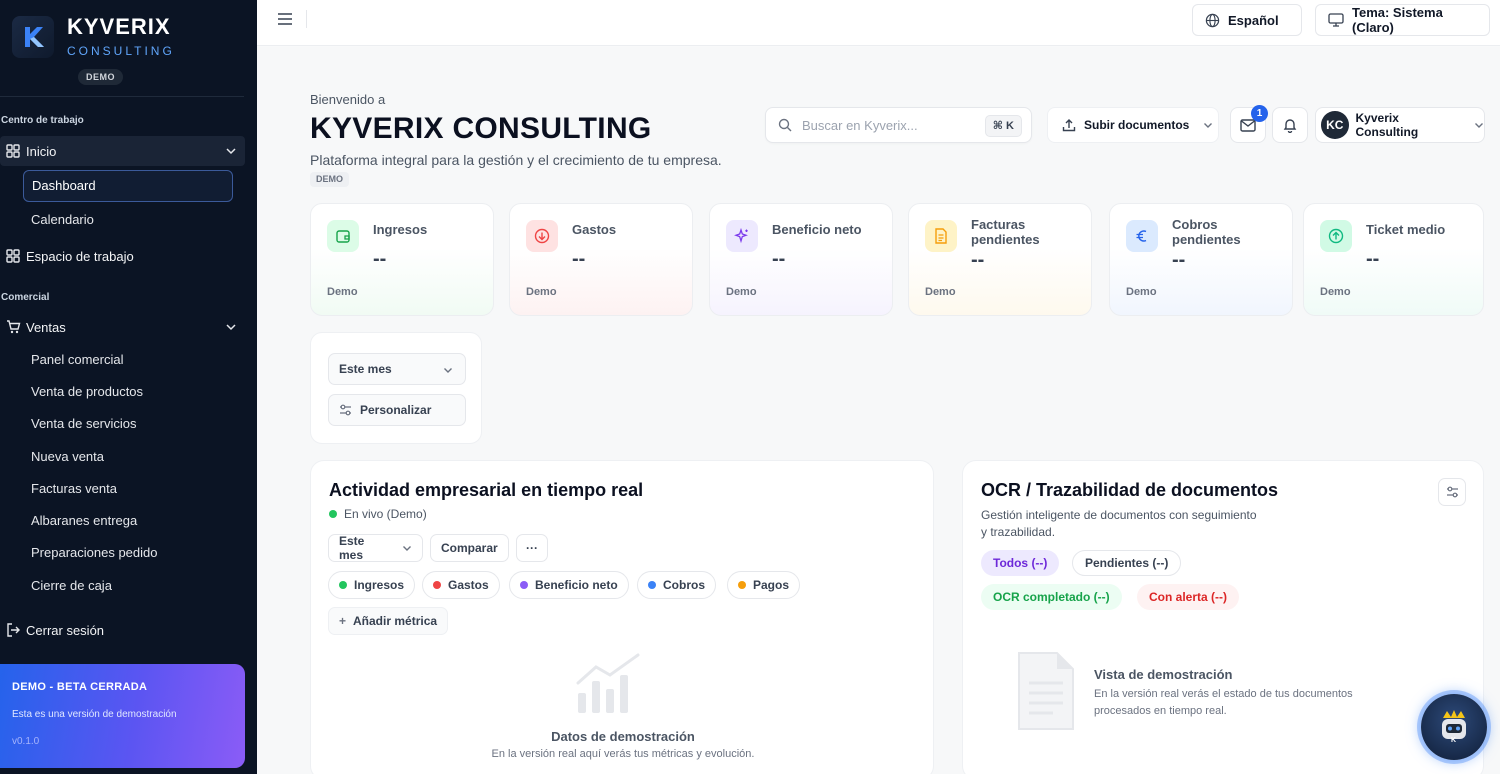  What do you see at coordinates (1406, 229) in the screenshot?
I see `kpi-label: Ticket medio` at bounding box center [1406, 229].